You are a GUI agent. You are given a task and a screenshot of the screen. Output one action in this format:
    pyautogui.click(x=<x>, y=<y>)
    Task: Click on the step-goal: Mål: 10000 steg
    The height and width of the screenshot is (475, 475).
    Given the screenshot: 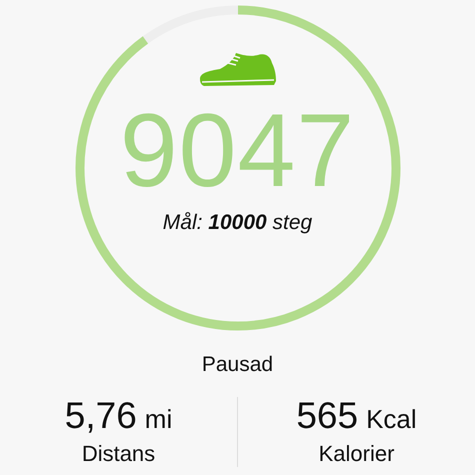 What is the action you would take?
    pyautogui.click(x=237, y=223)
    